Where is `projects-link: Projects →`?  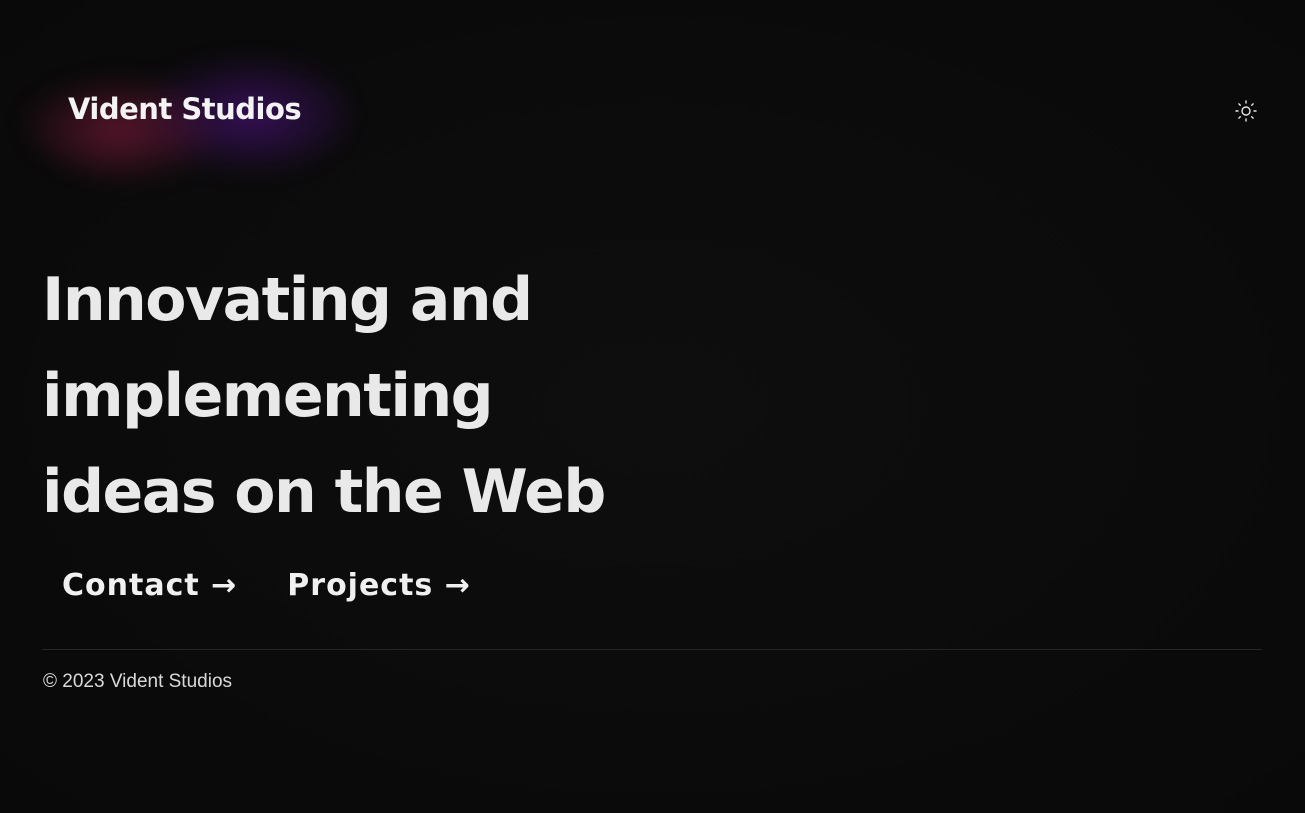 projects-link: Projects → is located at coordinates (379, 585).